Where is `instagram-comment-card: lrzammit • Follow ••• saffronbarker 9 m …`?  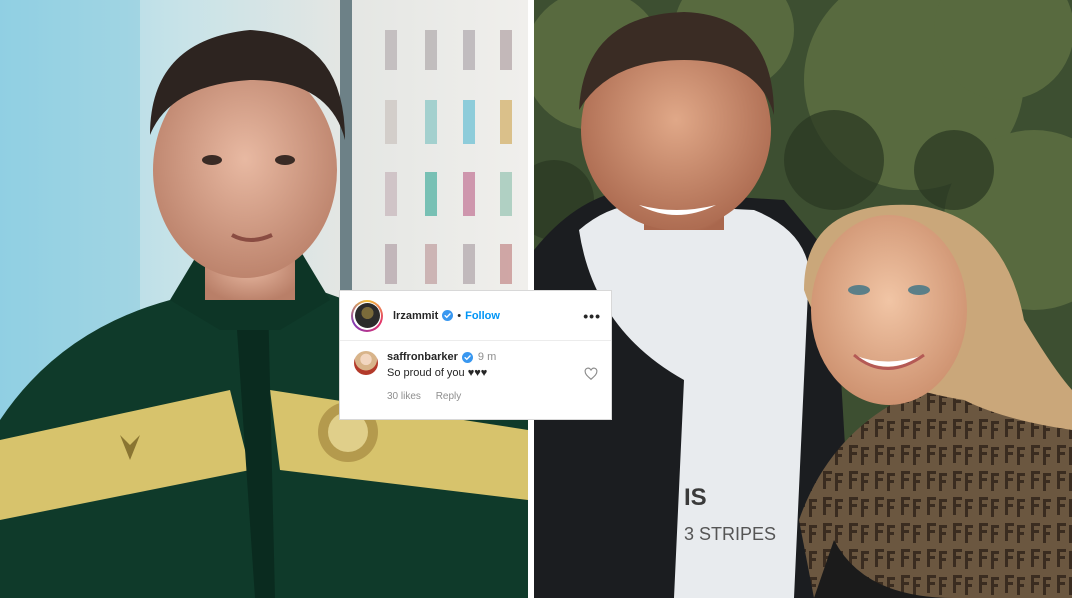 instagram-comment-card: lrzammit • Follow ••• saffronbarker 9 m … is located at coordinates (475, 355).